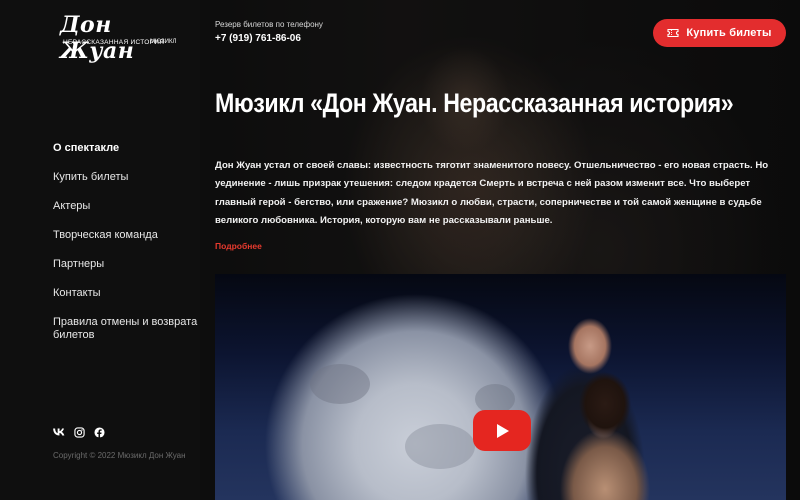  Describe the element at coordinates (125, 148) in the screenshot. I see `sidebar-item-about: О спектакле` at that location.